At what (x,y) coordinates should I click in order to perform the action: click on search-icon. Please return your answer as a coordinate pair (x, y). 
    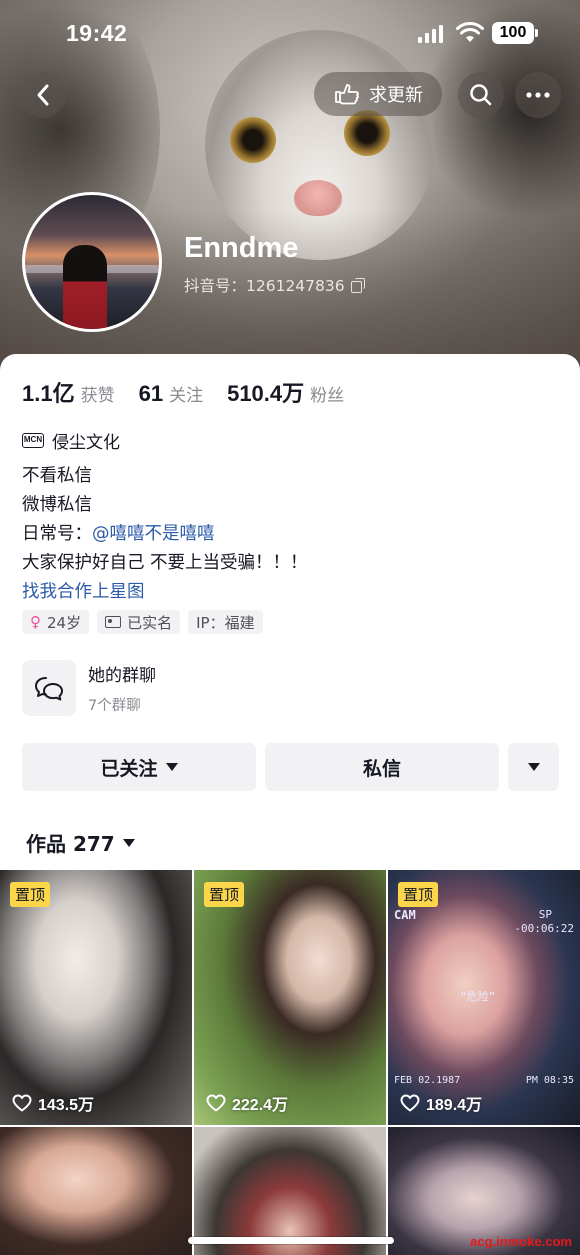
    Looking at the image, I should click on (481, 95).